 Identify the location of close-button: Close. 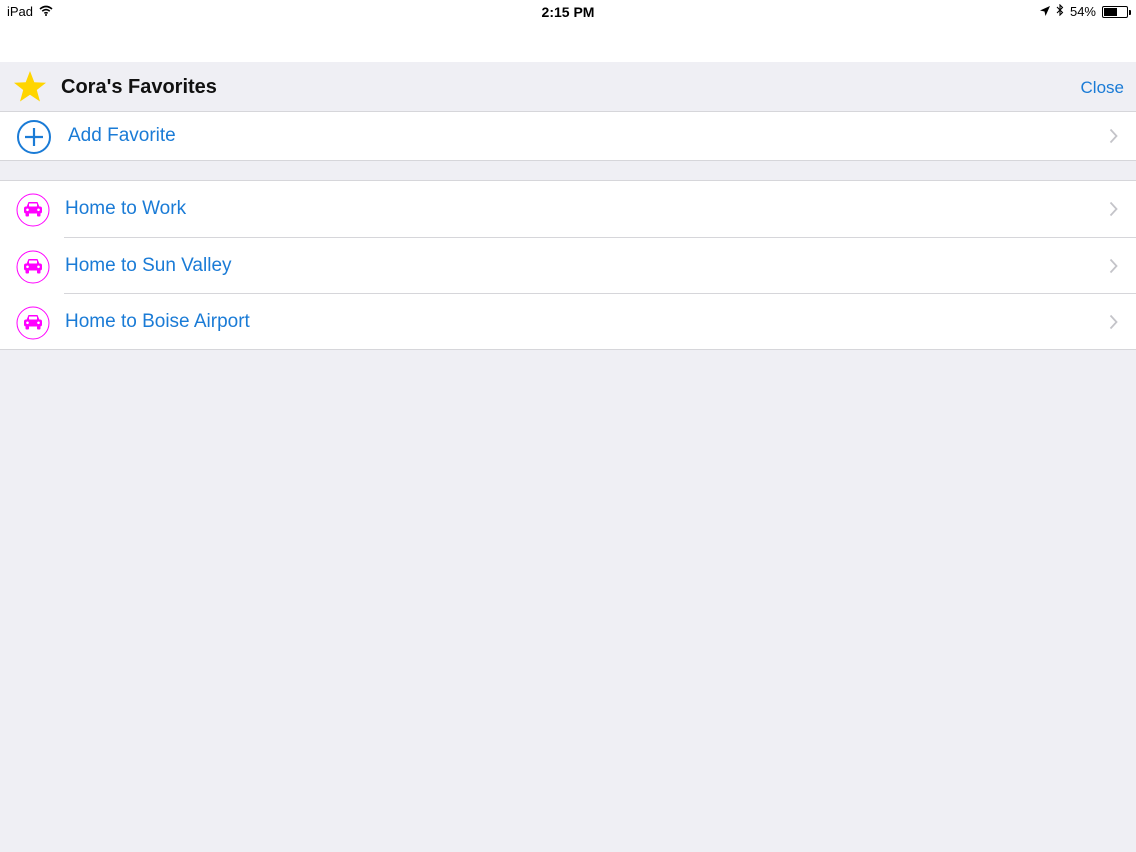
(1102, 88).